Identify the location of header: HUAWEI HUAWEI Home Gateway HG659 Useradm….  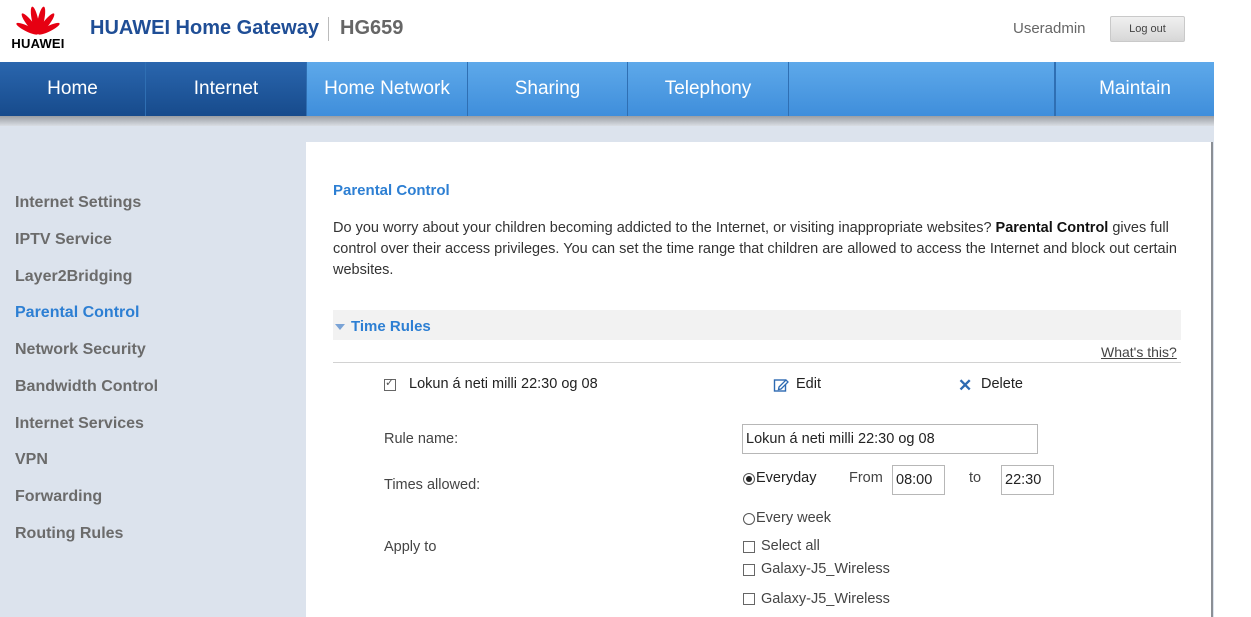
(607, 31).